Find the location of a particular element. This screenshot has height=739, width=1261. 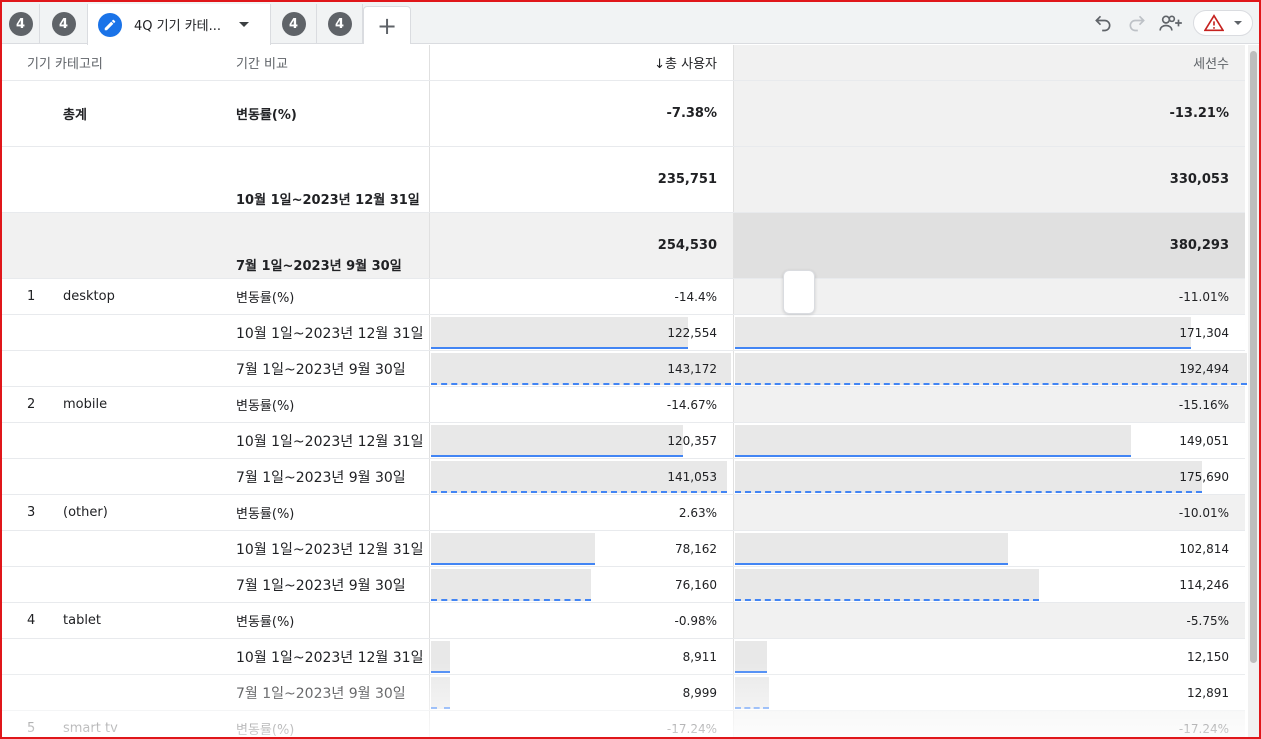

sessions-value: 114,246 is located at coordinates (989, 584).